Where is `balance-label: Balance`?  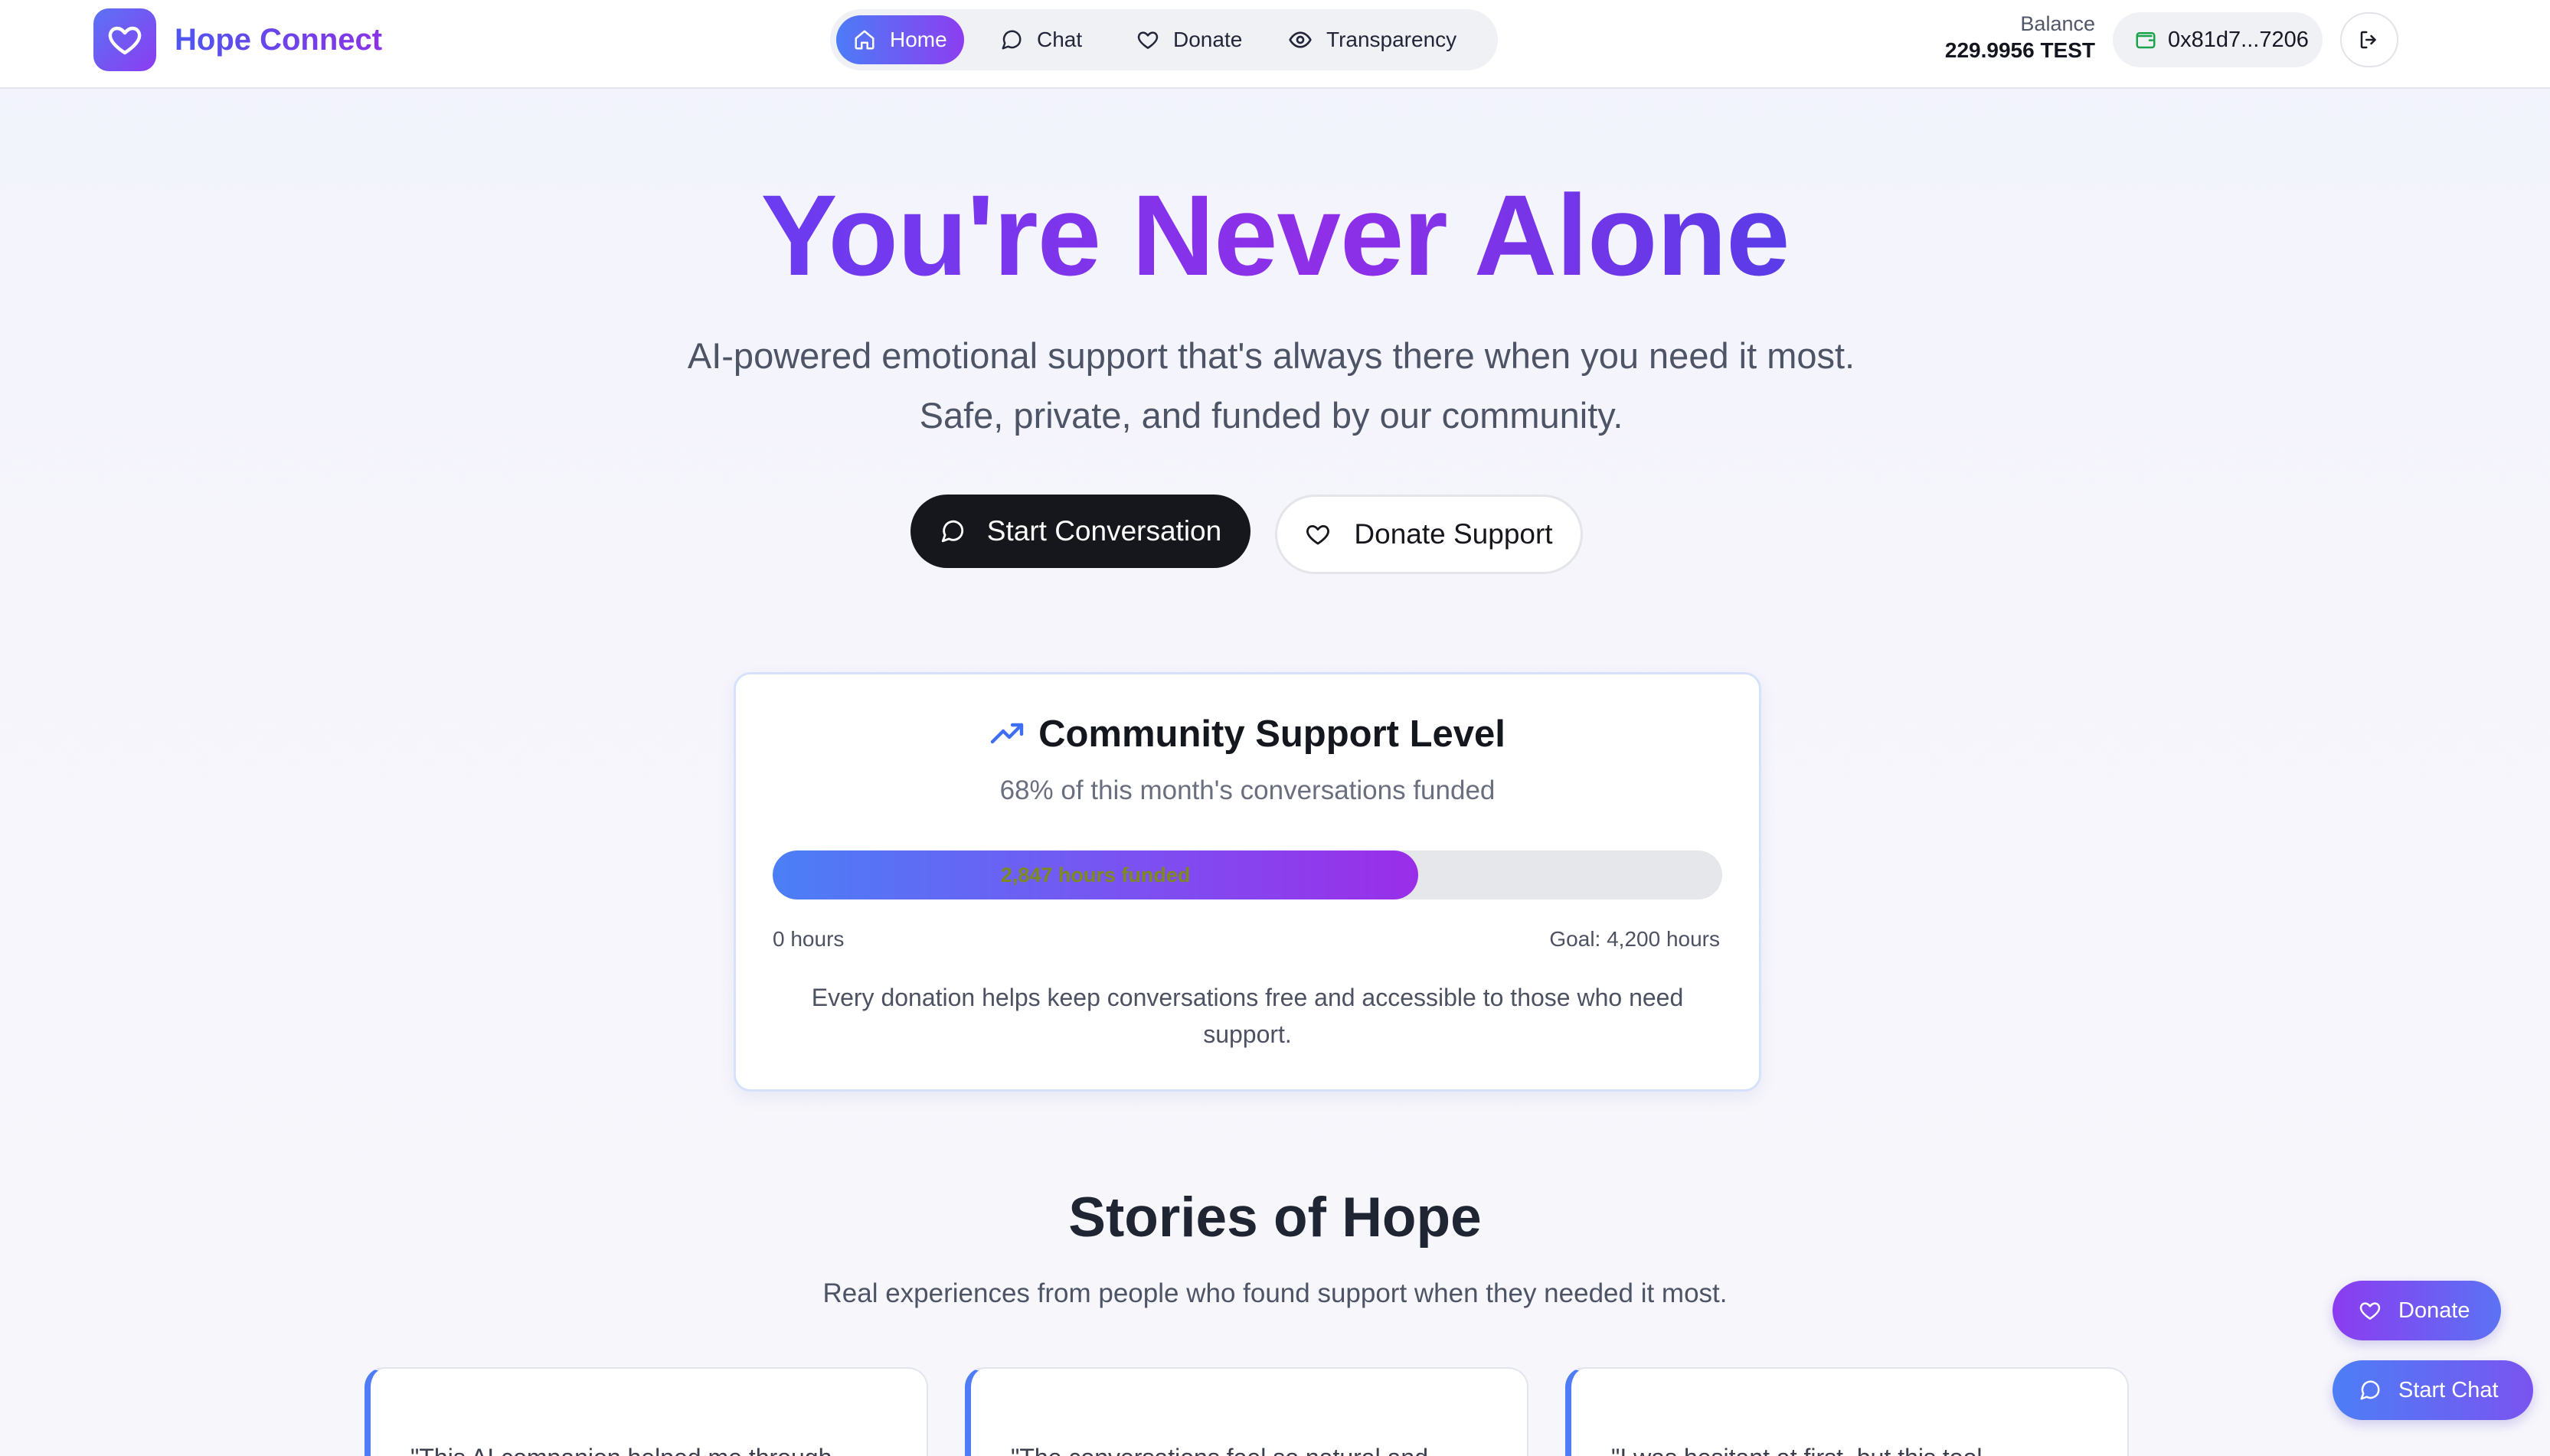
balance-label: Balance is located at coordinates (2057, 23).